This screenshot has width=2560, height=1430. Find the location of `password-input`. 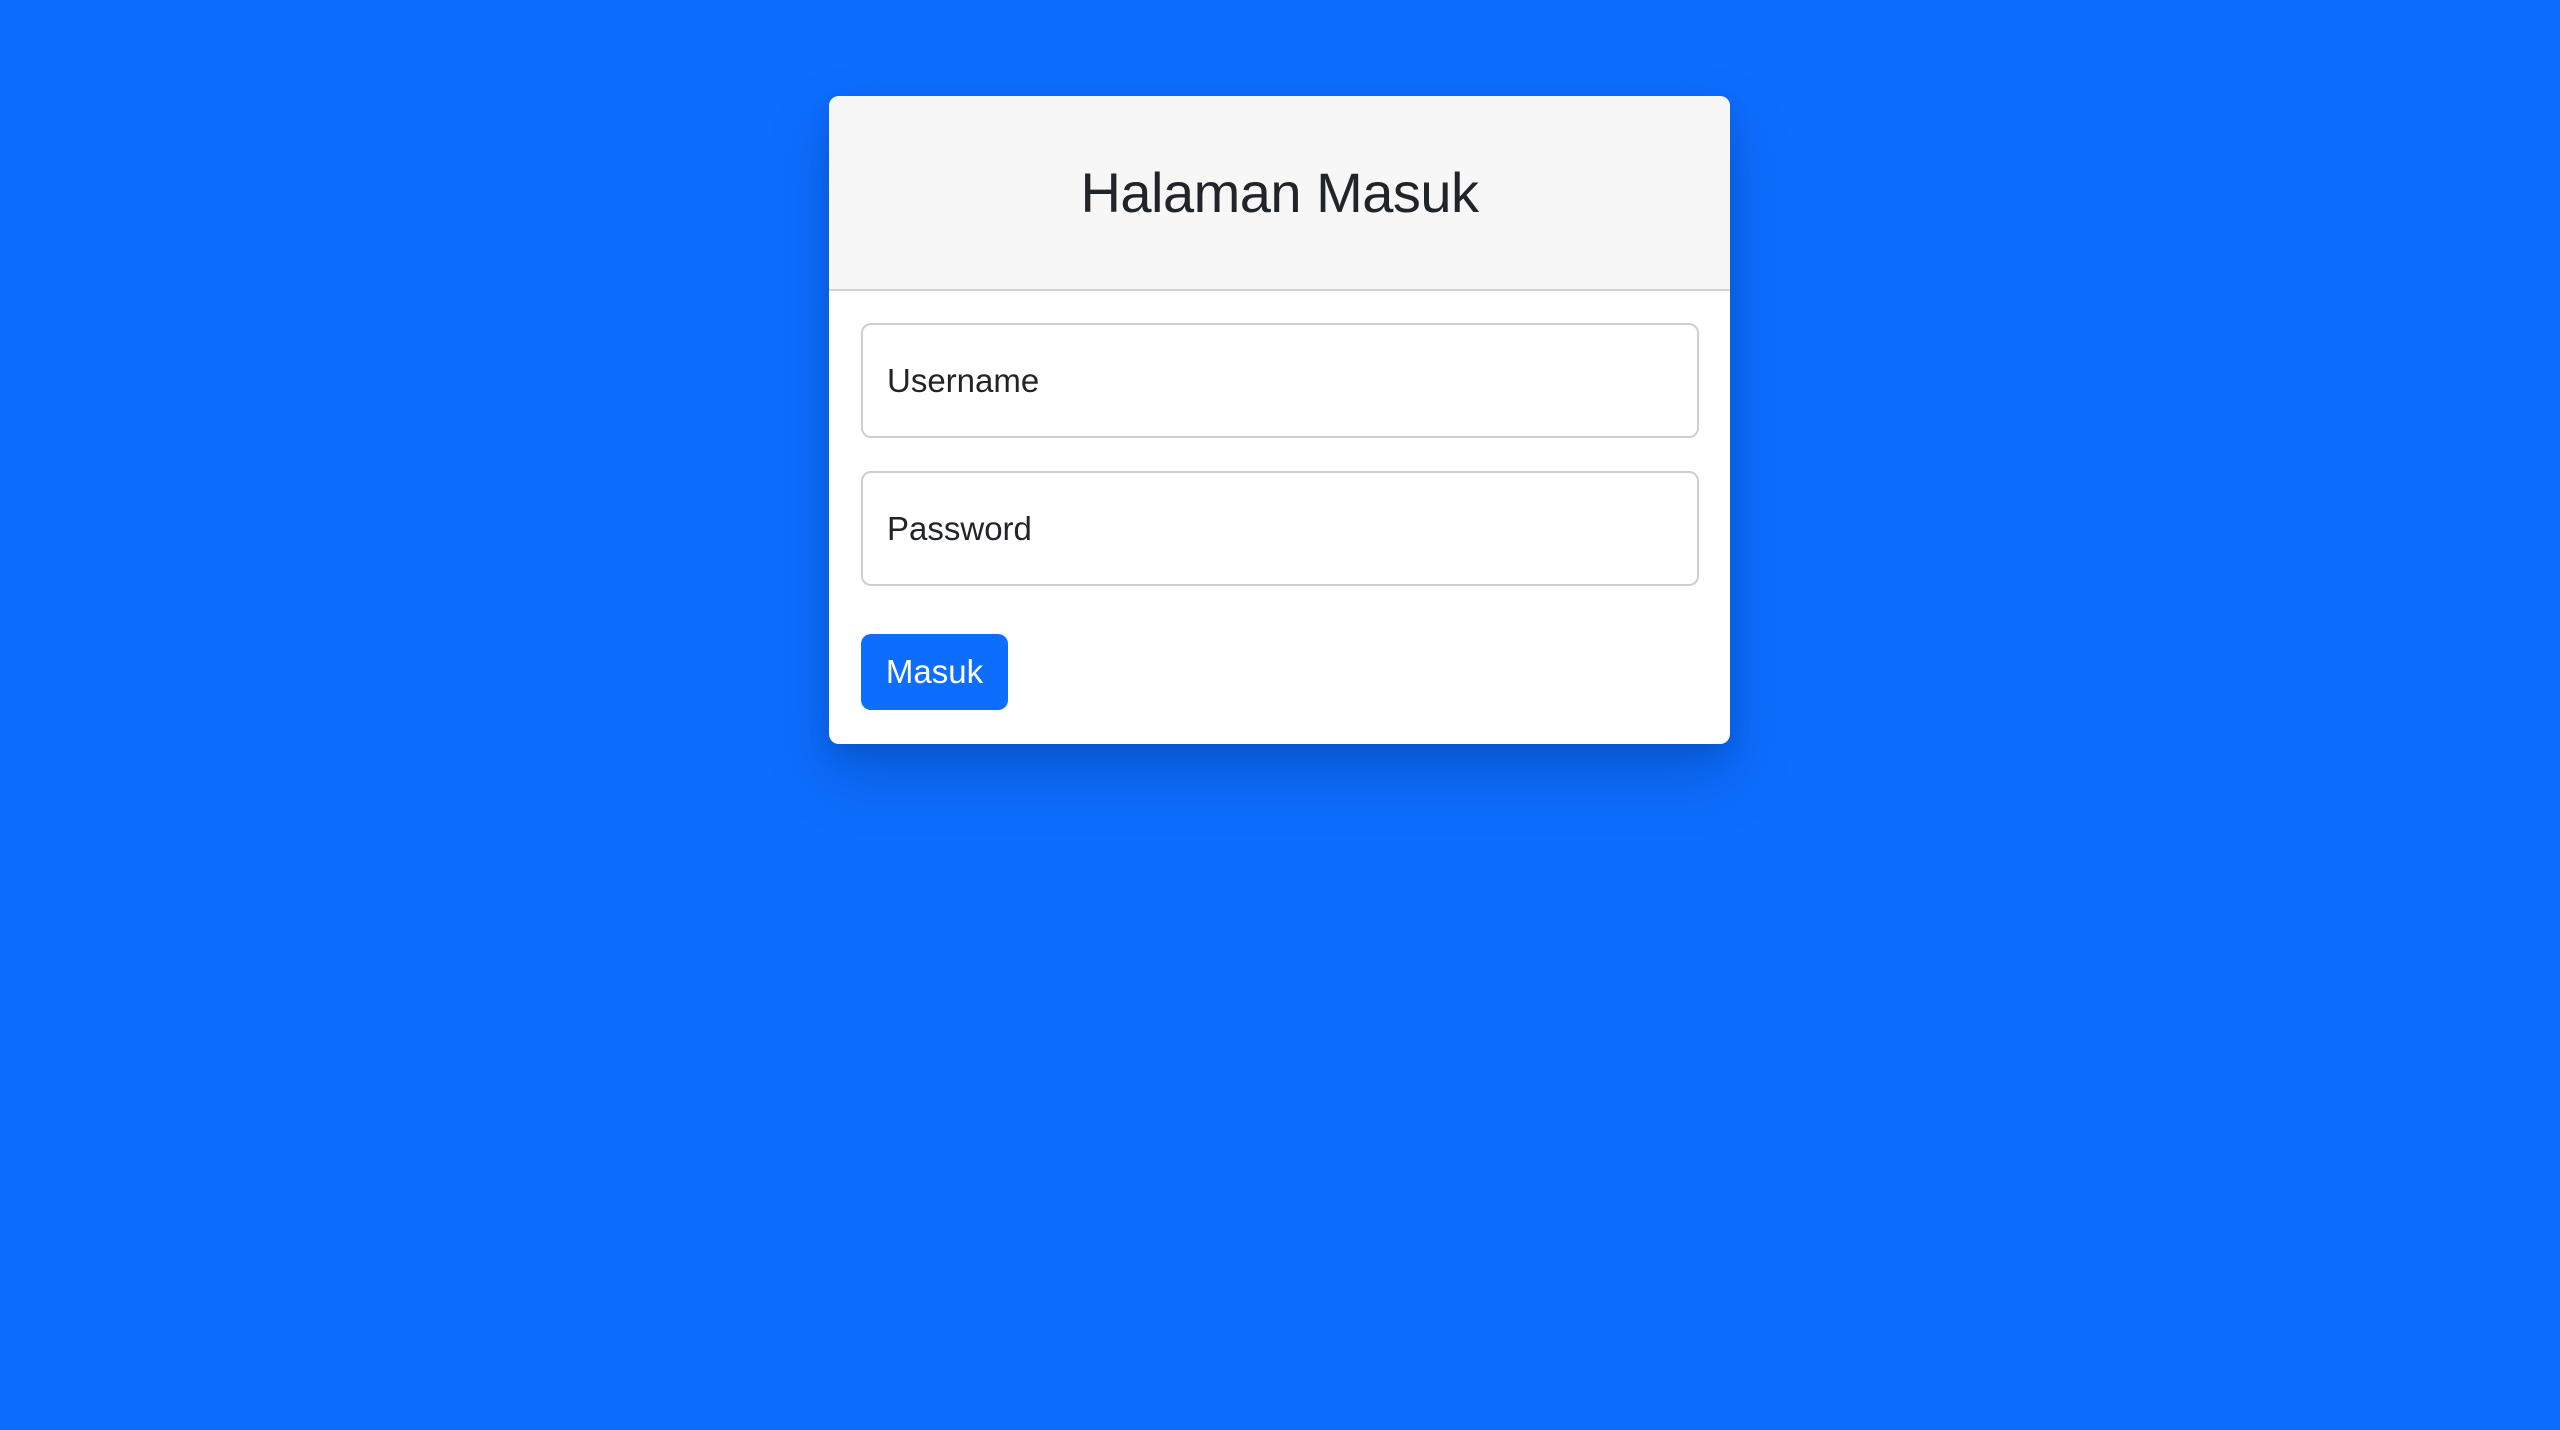

password-input is located at coordinates (1280, 528).